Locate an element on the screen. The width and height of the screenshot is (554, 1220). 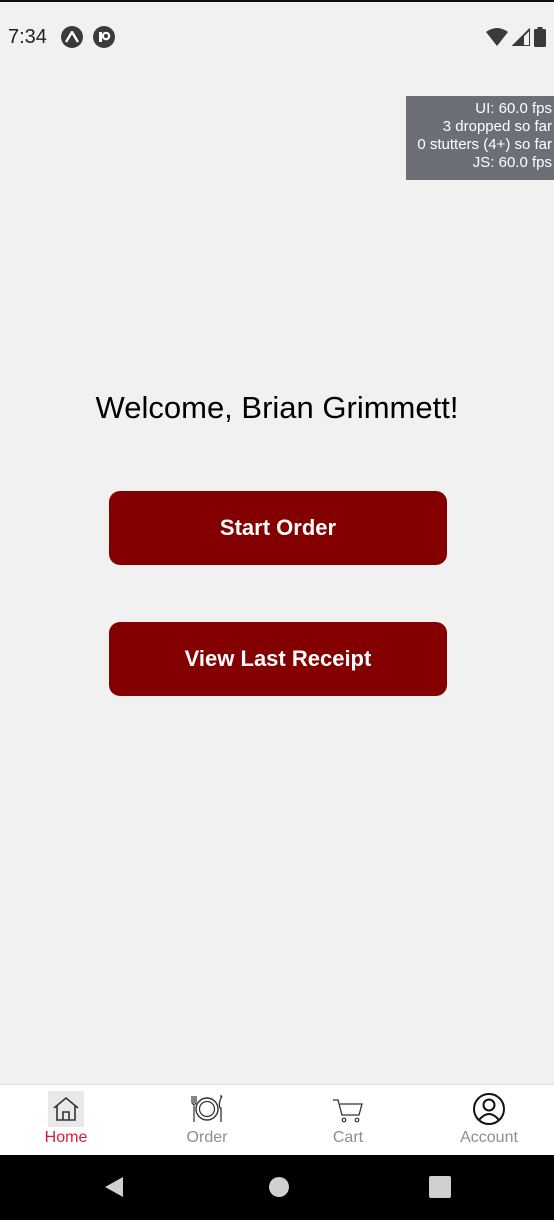
tab-account: Account is located at coordinates (489, 1120).